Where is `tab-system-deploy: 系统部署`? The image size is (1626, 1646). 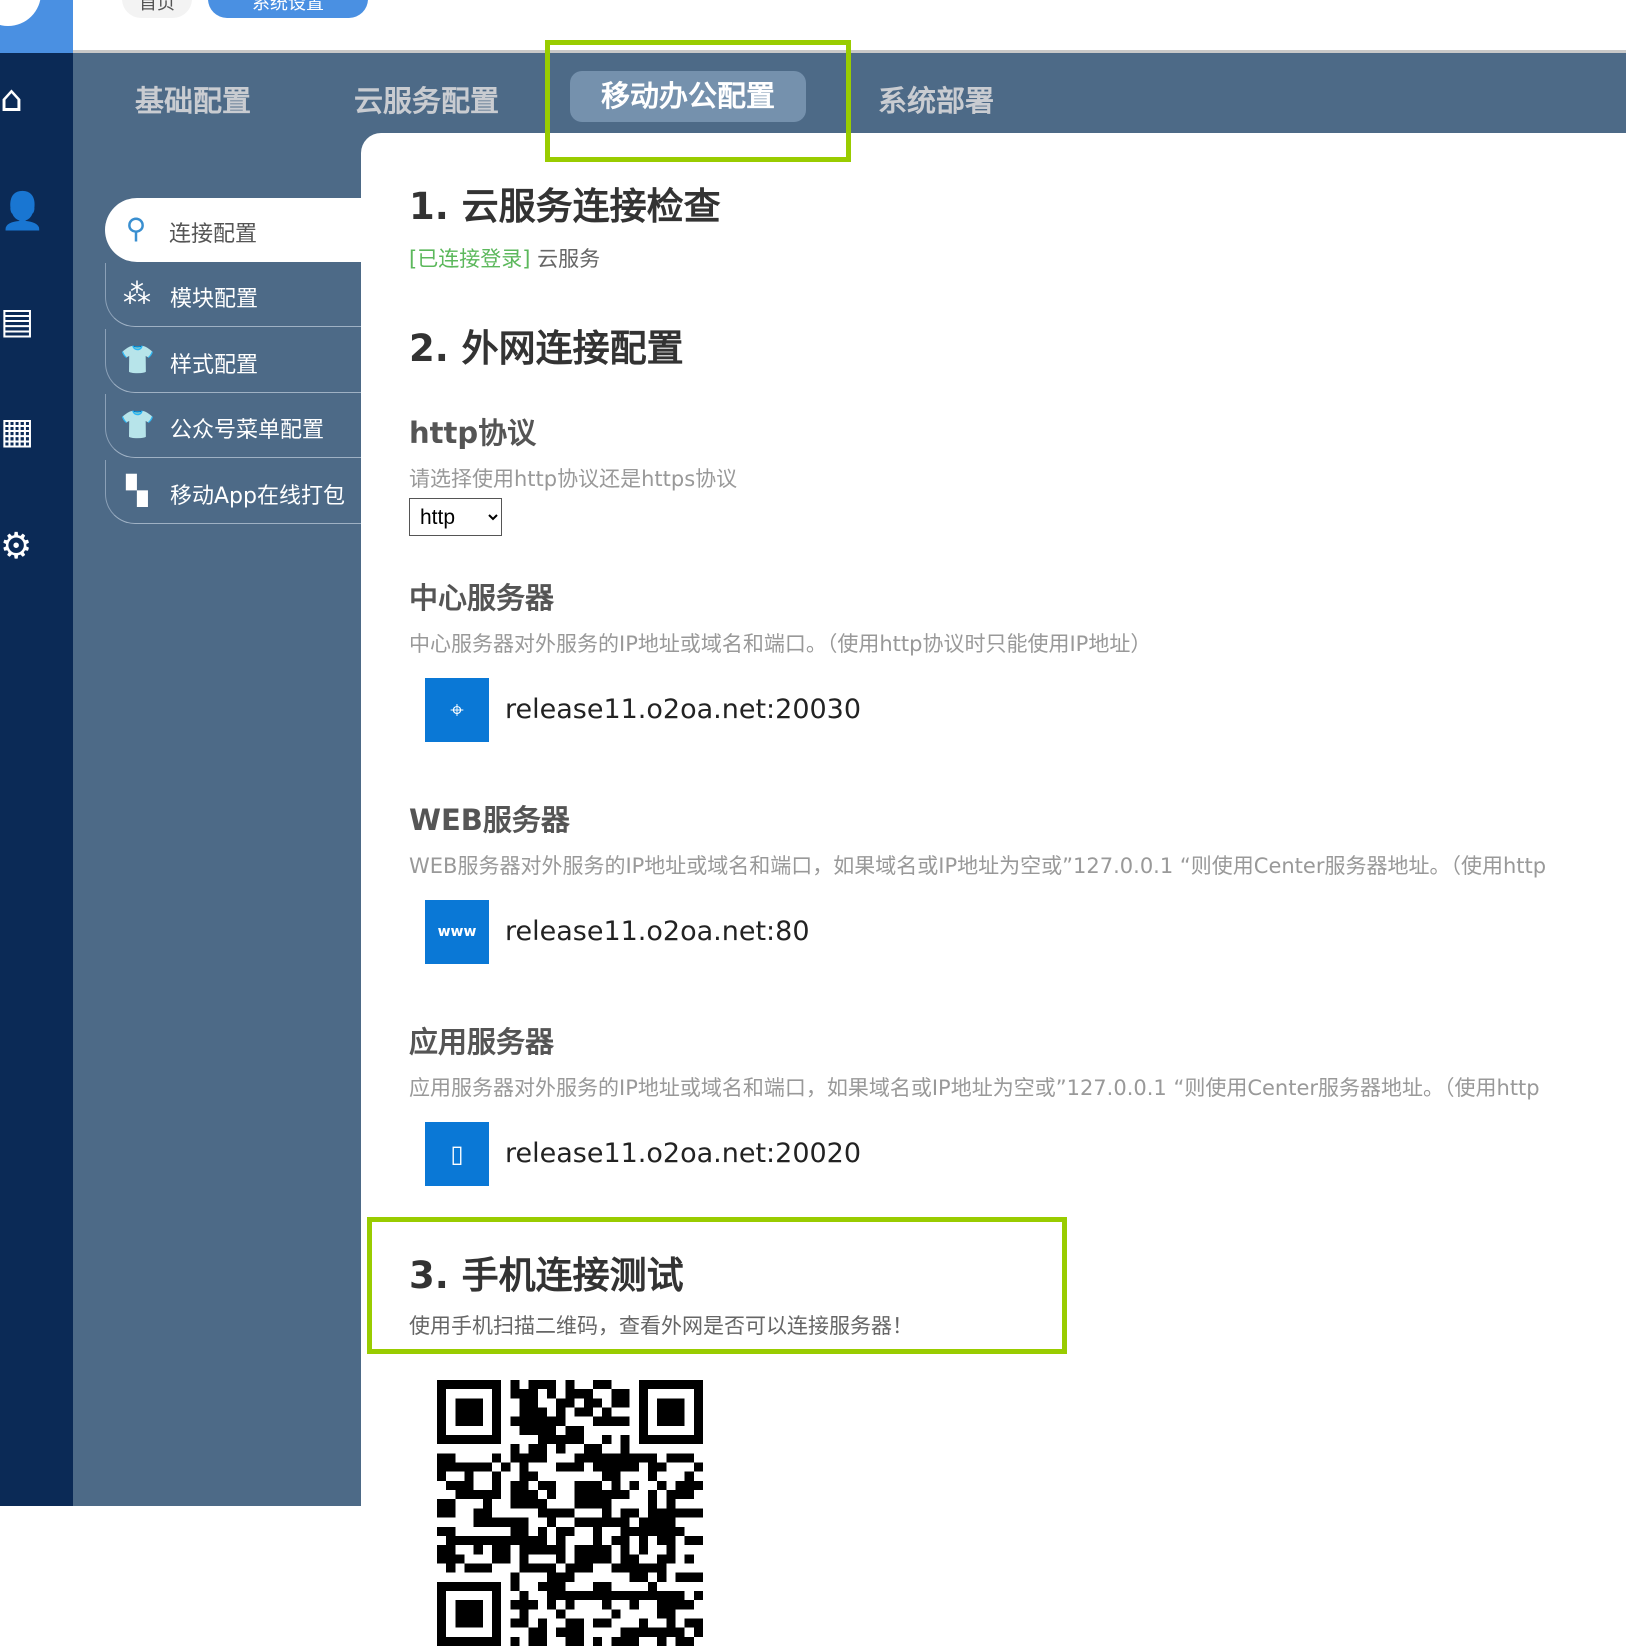
tab-system-deploy: 系统部署 is located at coordinates (936, 99).